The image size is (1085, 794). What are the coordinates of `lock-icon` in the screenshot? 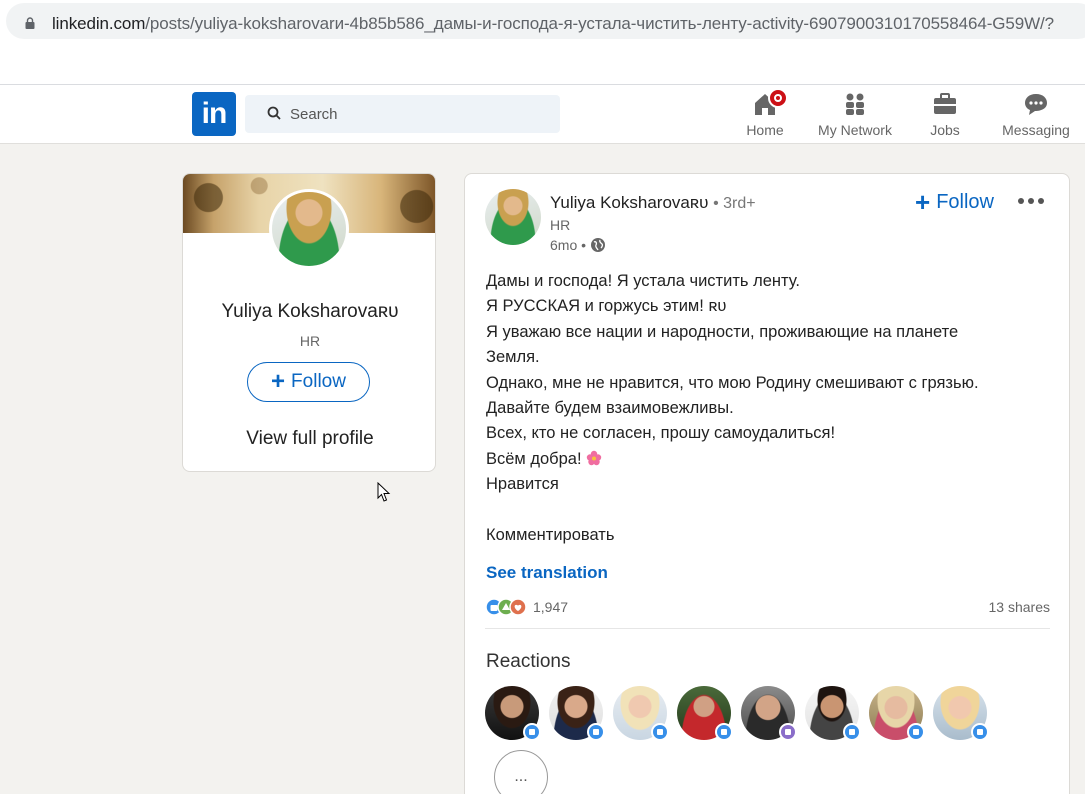 It's located at (30, 23).